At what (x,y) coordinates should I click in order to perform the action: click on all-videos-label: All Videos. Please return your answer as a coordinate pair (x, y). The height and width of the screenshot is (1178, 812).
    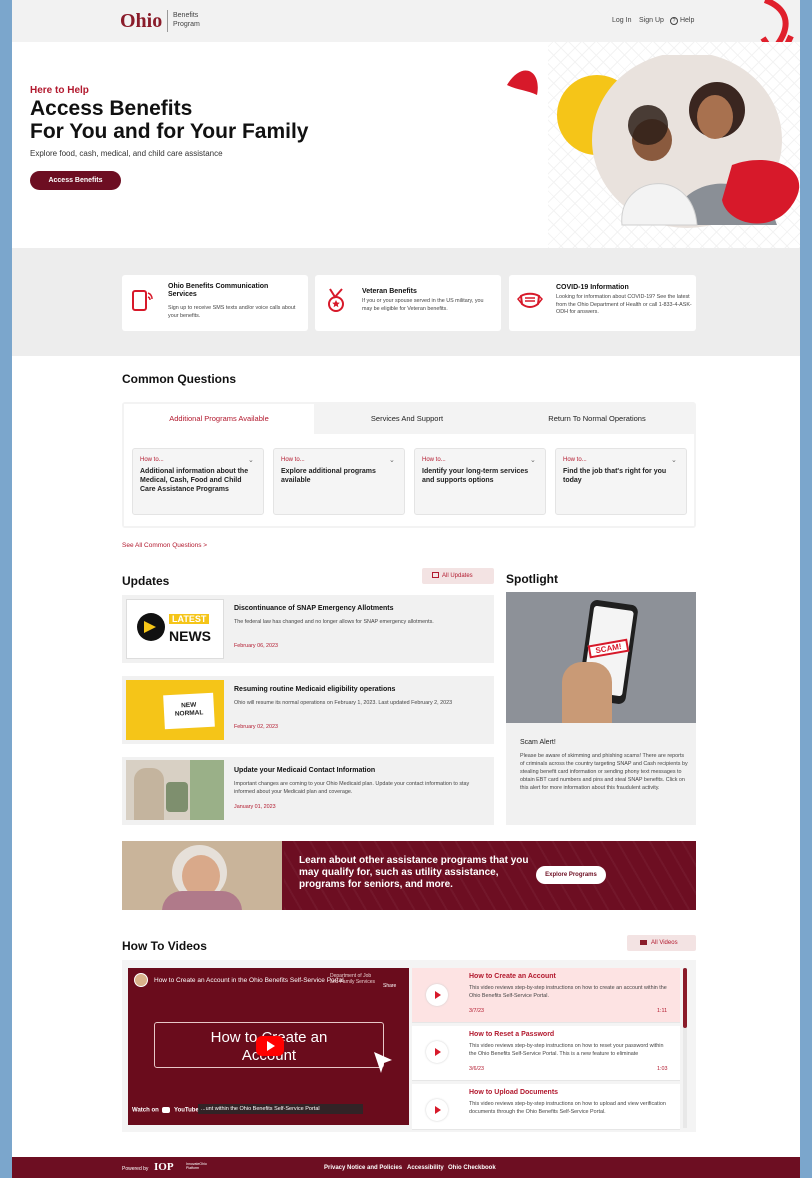
    Looking at the image, I should click on (664, 943).